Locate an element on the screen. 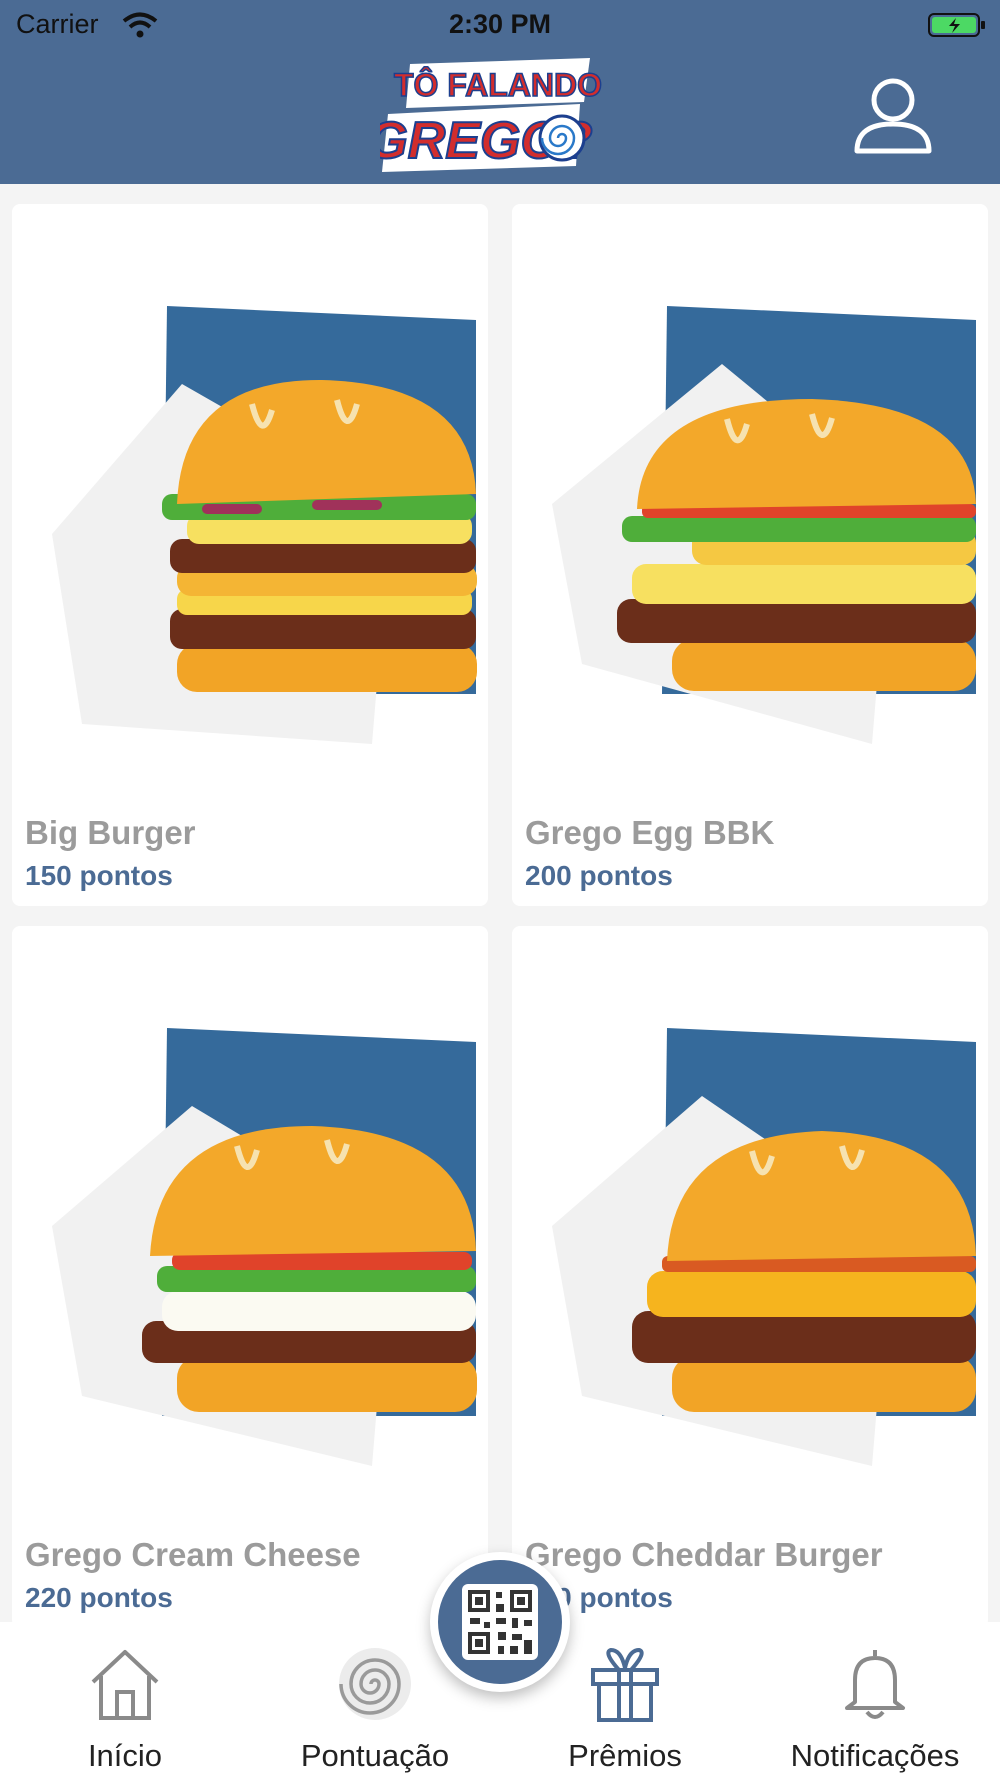  product-name: Grego Cream Cheese is located at coordinates (193, 1554).